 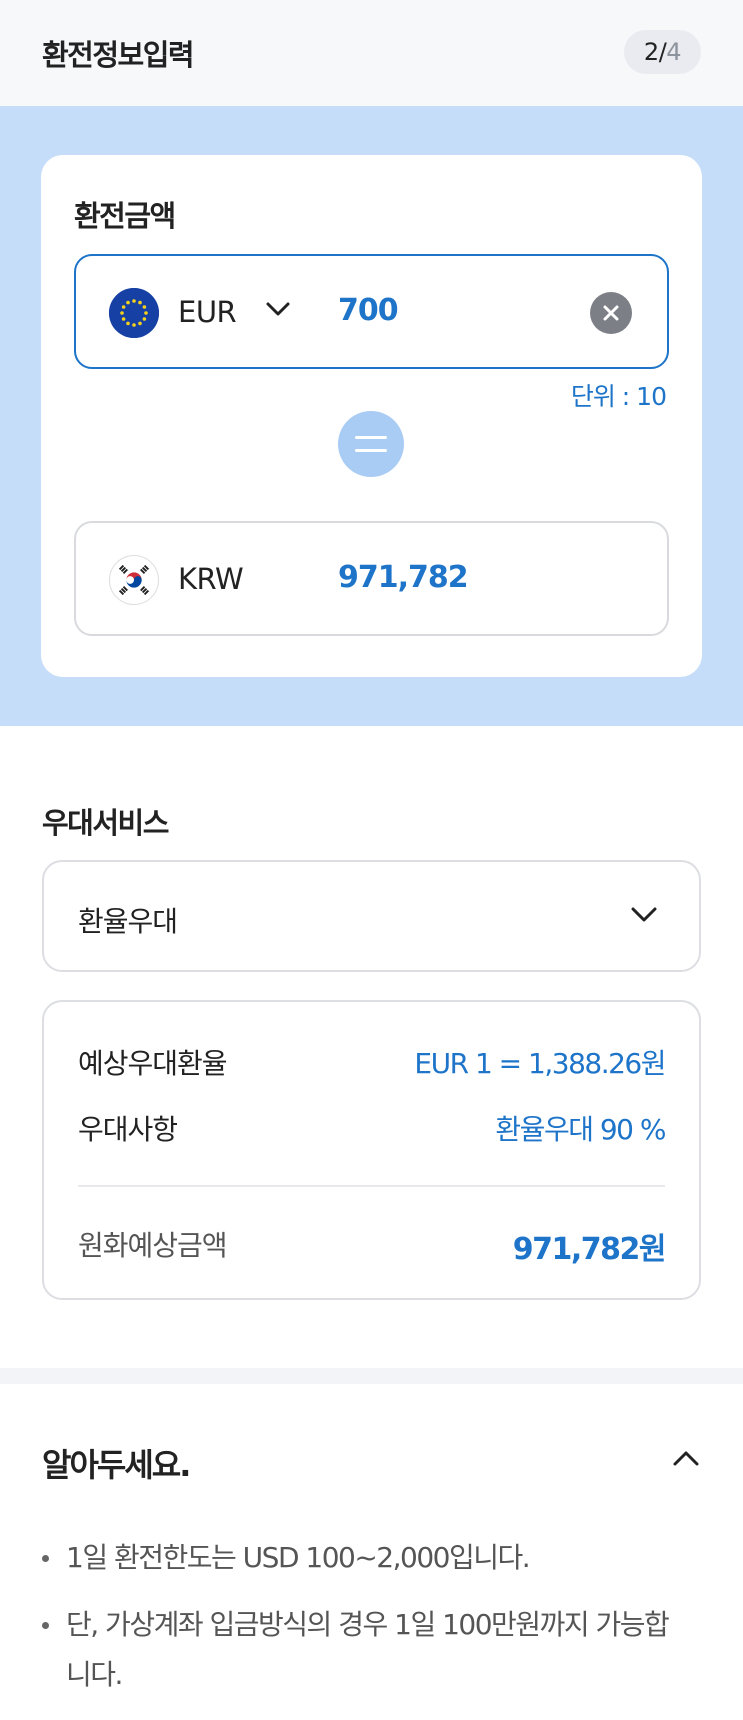 What do you see at coordinates (116, 1465) in the screenshot?
I see `notice-title: 알아두세요.` at bounding box center [116, 1465].